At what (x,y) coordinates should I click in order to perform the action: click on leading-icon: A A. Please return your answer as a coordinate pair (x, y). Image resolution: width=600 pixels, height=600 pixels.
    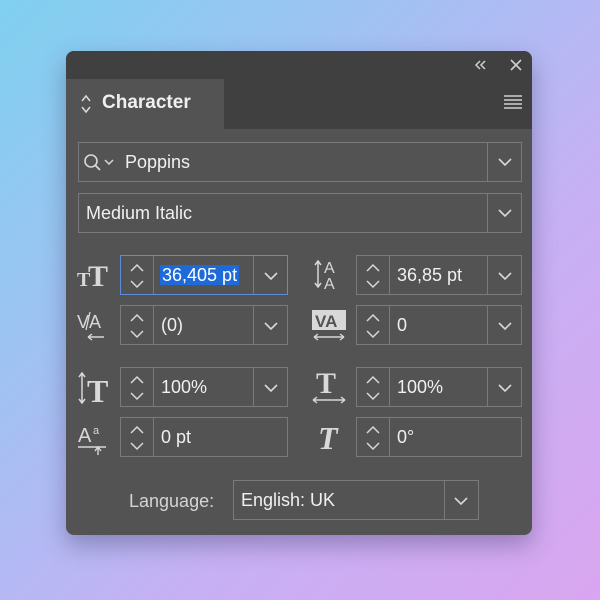
    Looking at the image, I should click on (324, 275).